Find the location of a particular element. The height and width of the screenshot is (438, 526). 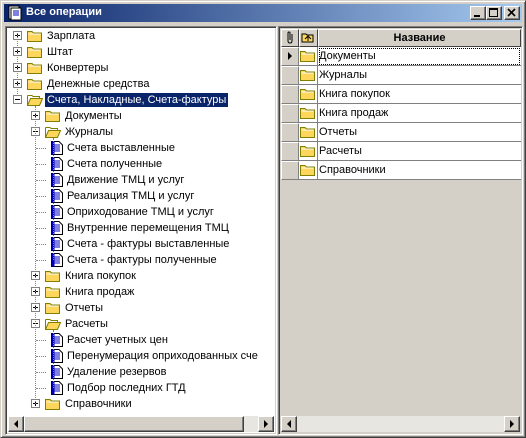

grid-row: Книга продаж is located at coordinates (401, 113).